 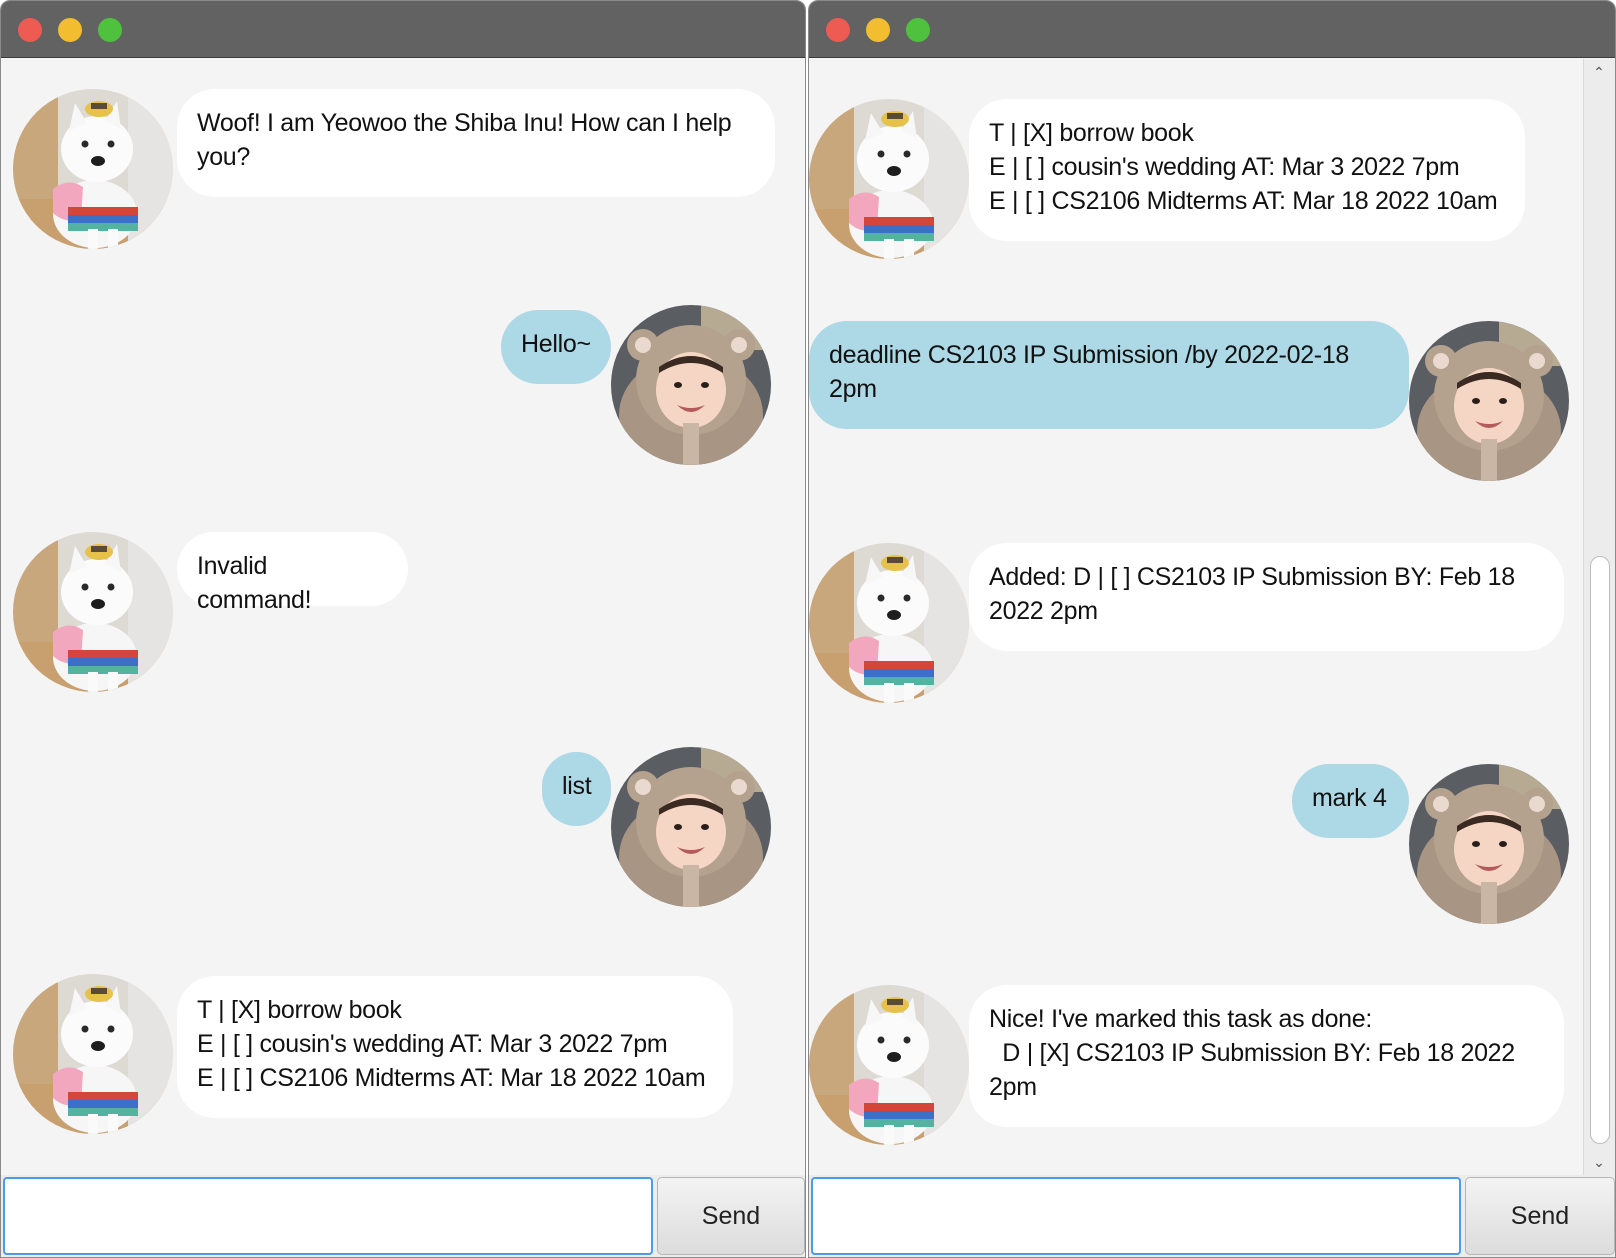 I want to click on chevron-up-icon: ⌃, so click(x=1599, y=72).